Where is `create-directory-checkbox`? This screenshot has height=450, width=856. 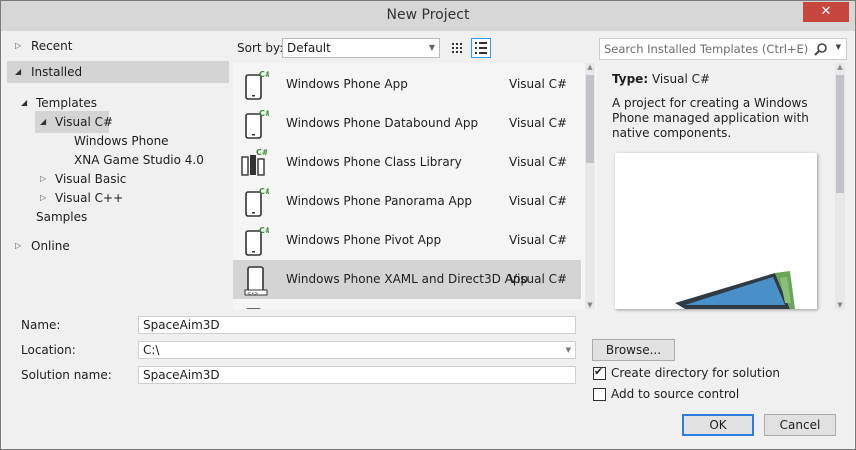 create-directory-checkbox is located at coordinates (599, 372).